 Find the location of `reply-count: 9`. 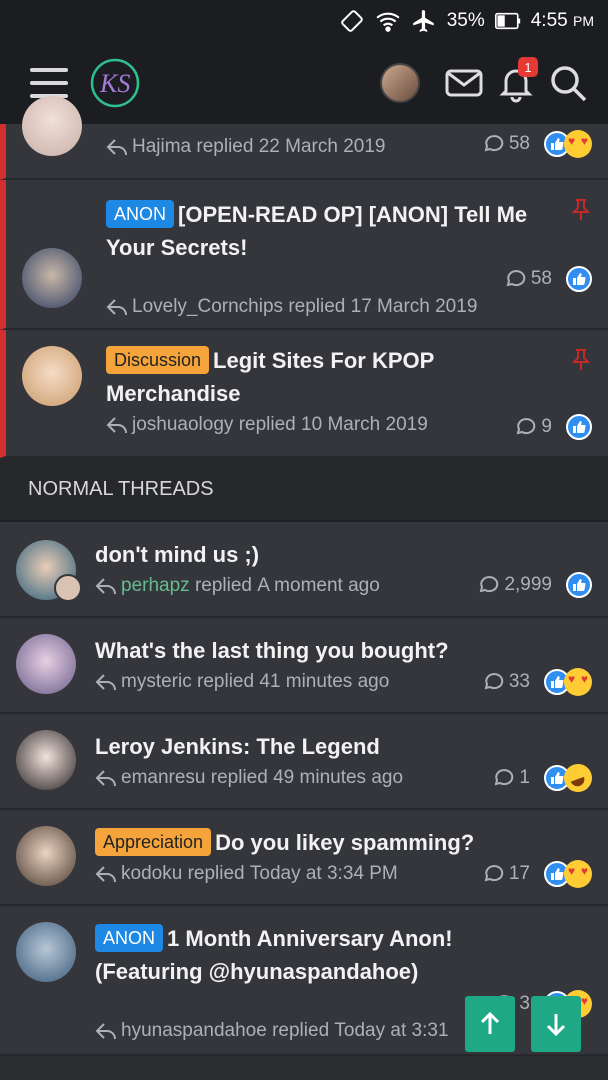

reply-count: 9 is located at coordinates (546, 426).